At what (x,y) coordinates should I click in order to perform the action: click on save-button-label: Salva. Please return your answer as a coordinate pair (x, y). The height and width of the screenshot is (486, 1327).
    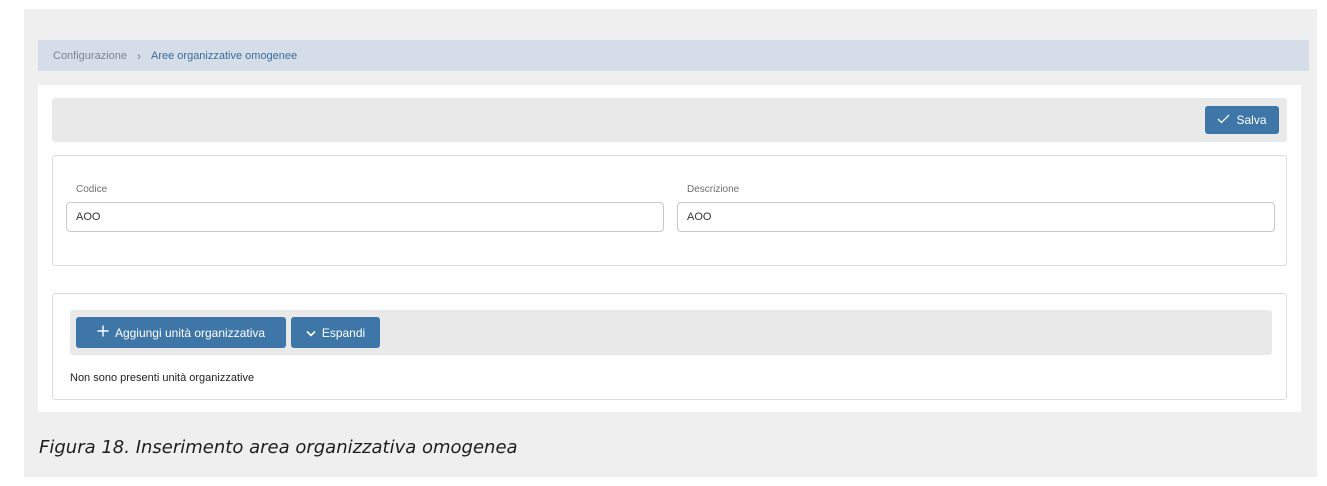
    Looking at the image, I should click on (1251, 120).